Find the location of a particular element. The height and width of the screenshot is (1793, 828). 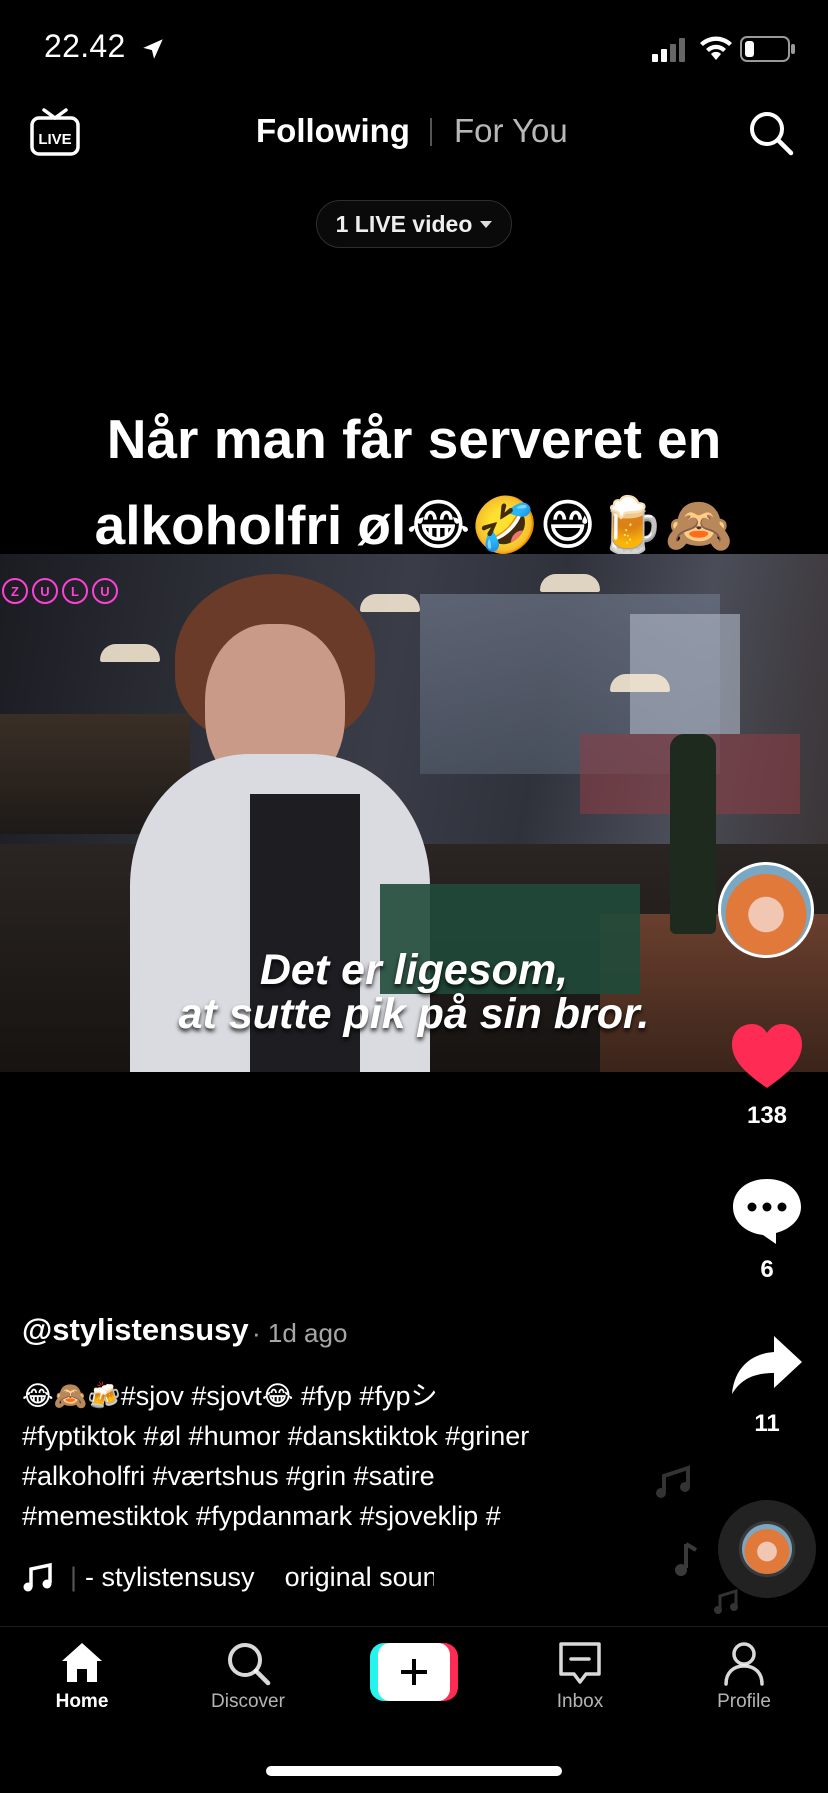

music-disc-avatar is located at coordinates (767, 1549).